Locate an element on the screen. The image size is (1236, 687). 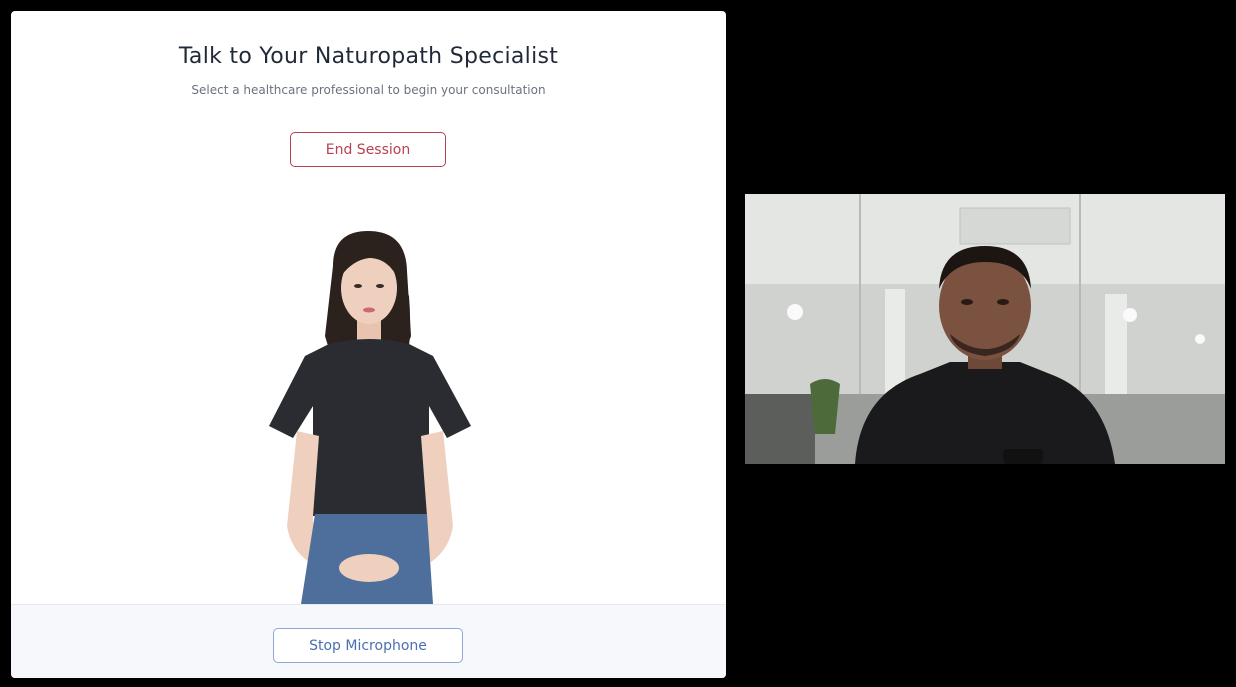
ai-avatar-video is located at coordinates (368, 415).